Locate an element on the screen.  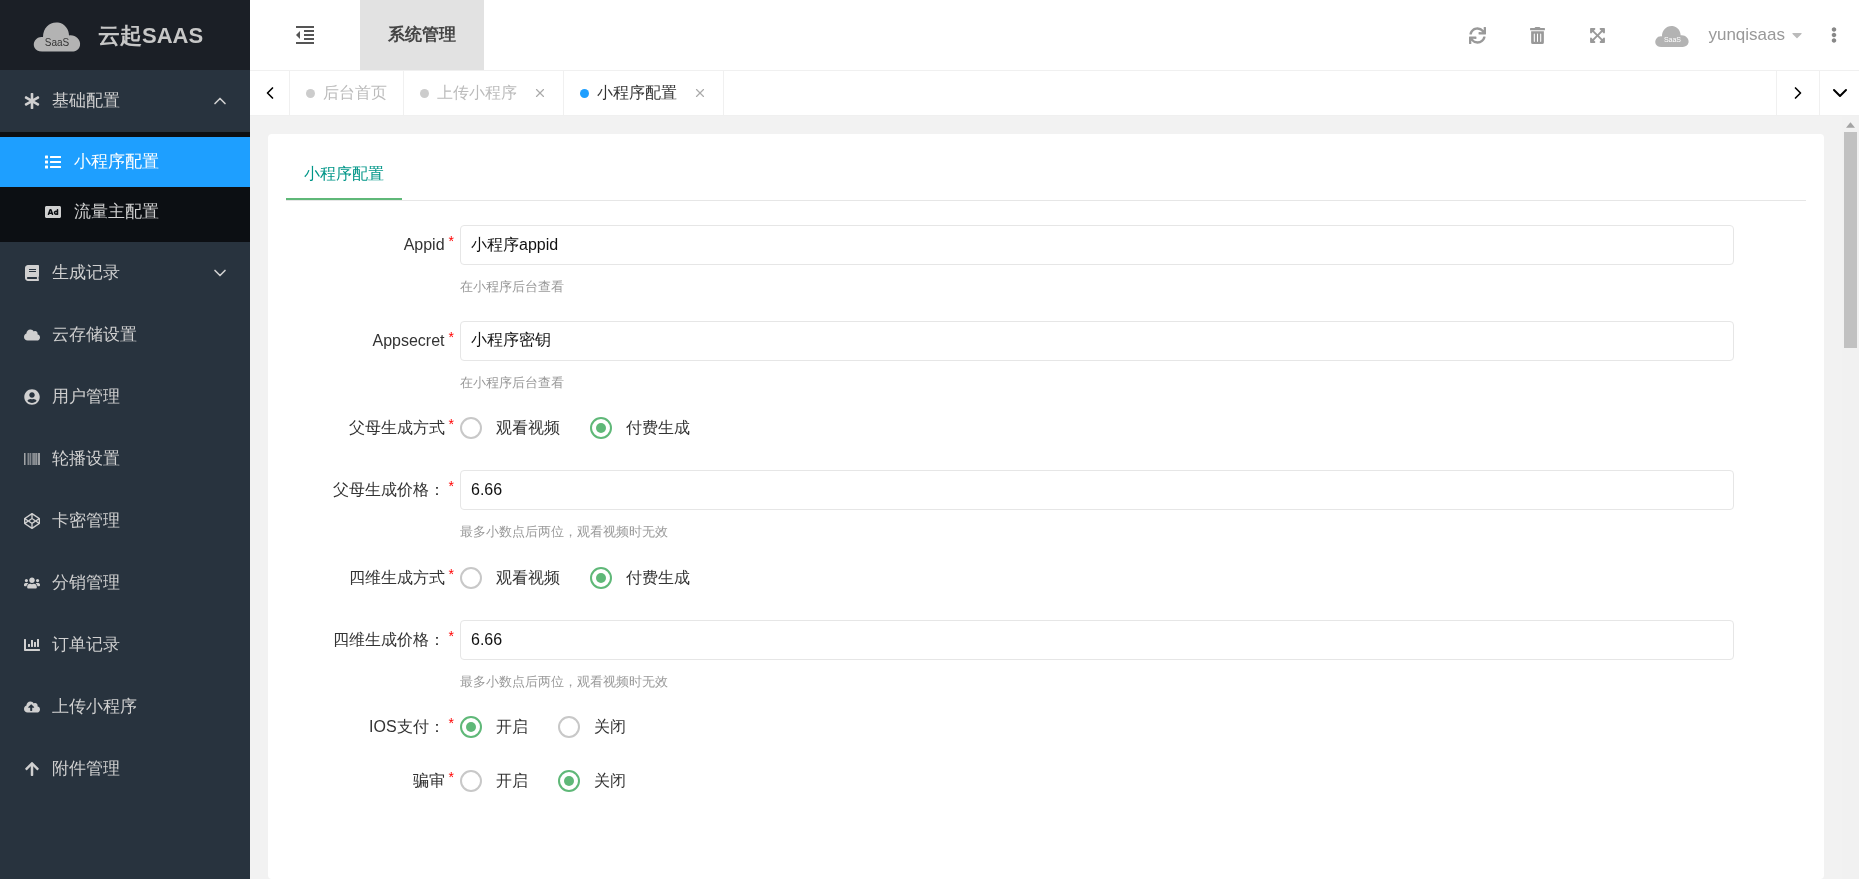
indent-decrease-icon is located at coordinates (305, 35).